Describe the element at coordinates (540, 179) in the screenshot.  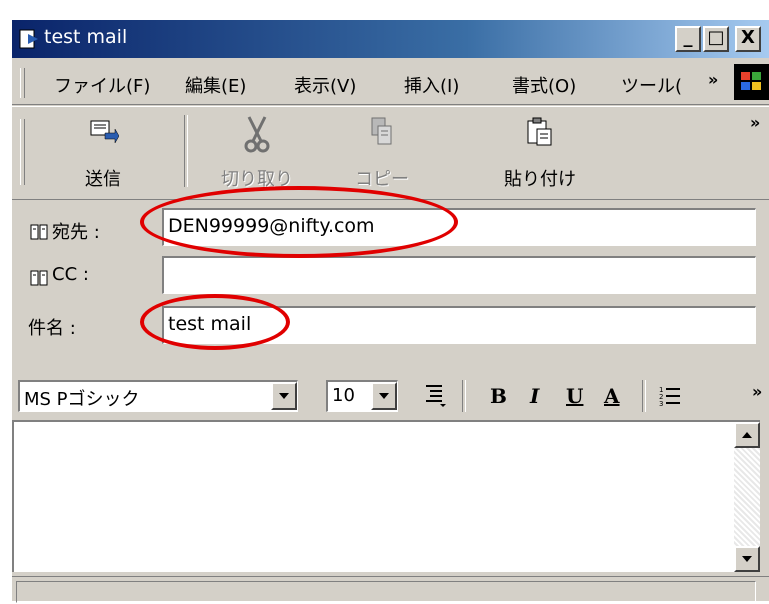
I see `paste-label: 貼り付け` at that location.